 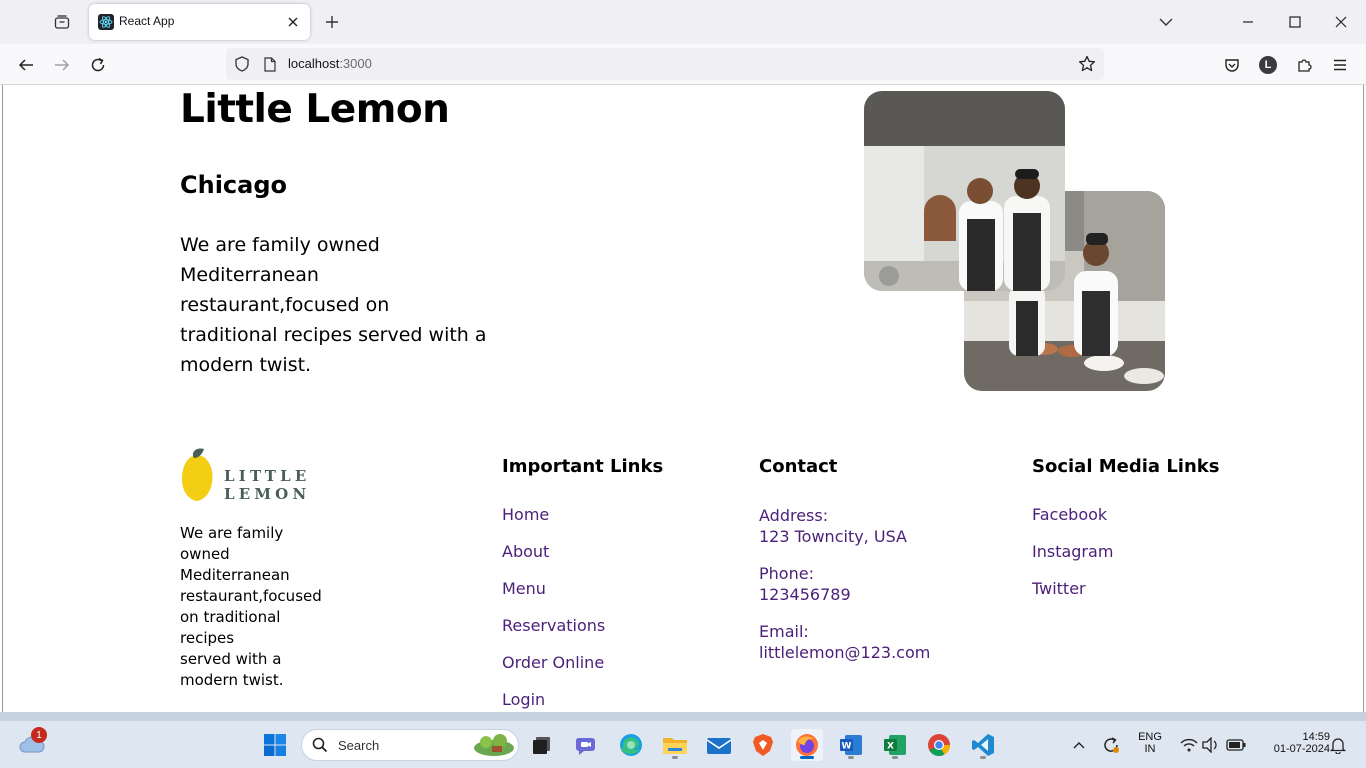 What do you see at coordinates (197, 474) in the screenshot?
I see `lemon-logo-icon` at bounding box center [197, 474].